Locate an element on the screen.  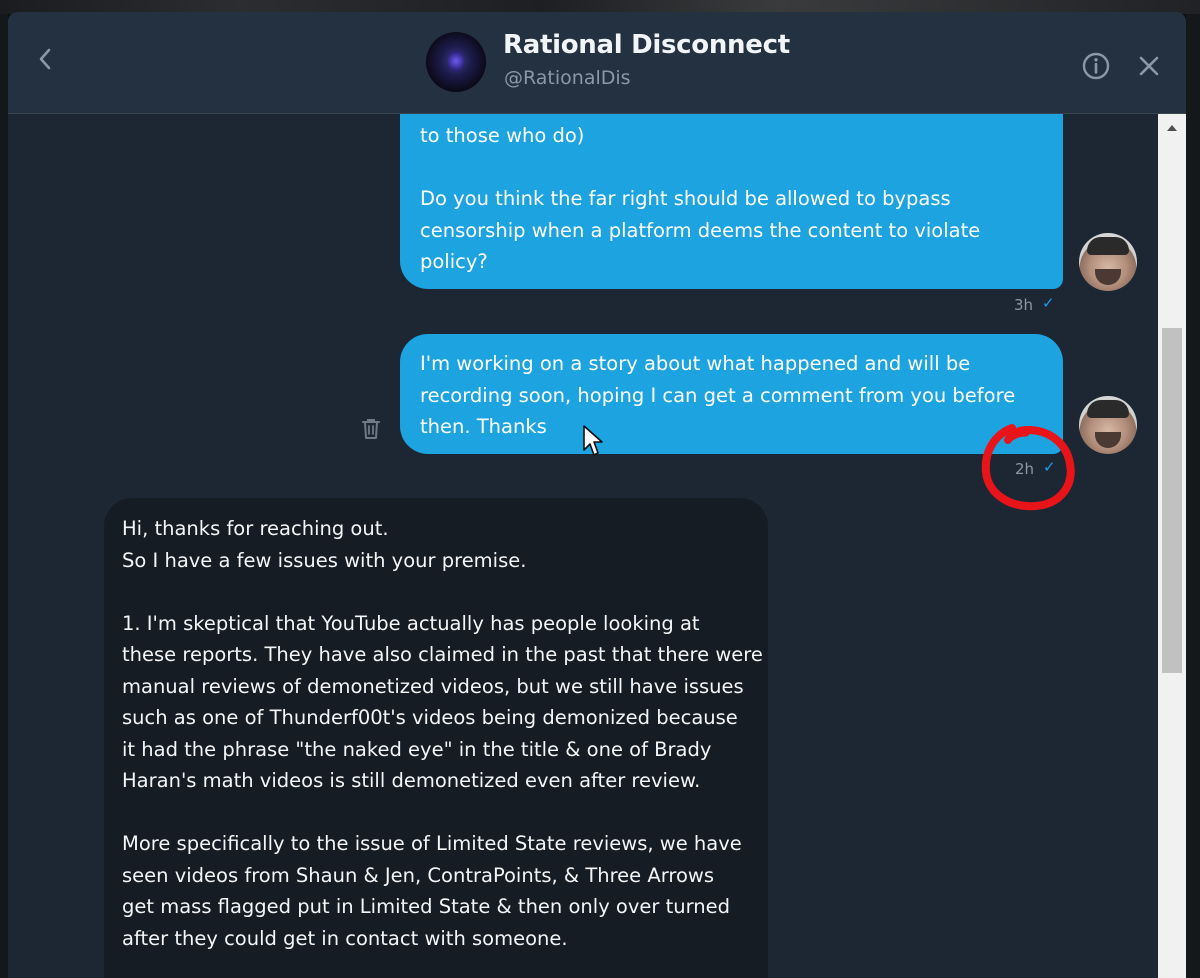
scrollbar-thumb is located at coordinates (1172, 500).